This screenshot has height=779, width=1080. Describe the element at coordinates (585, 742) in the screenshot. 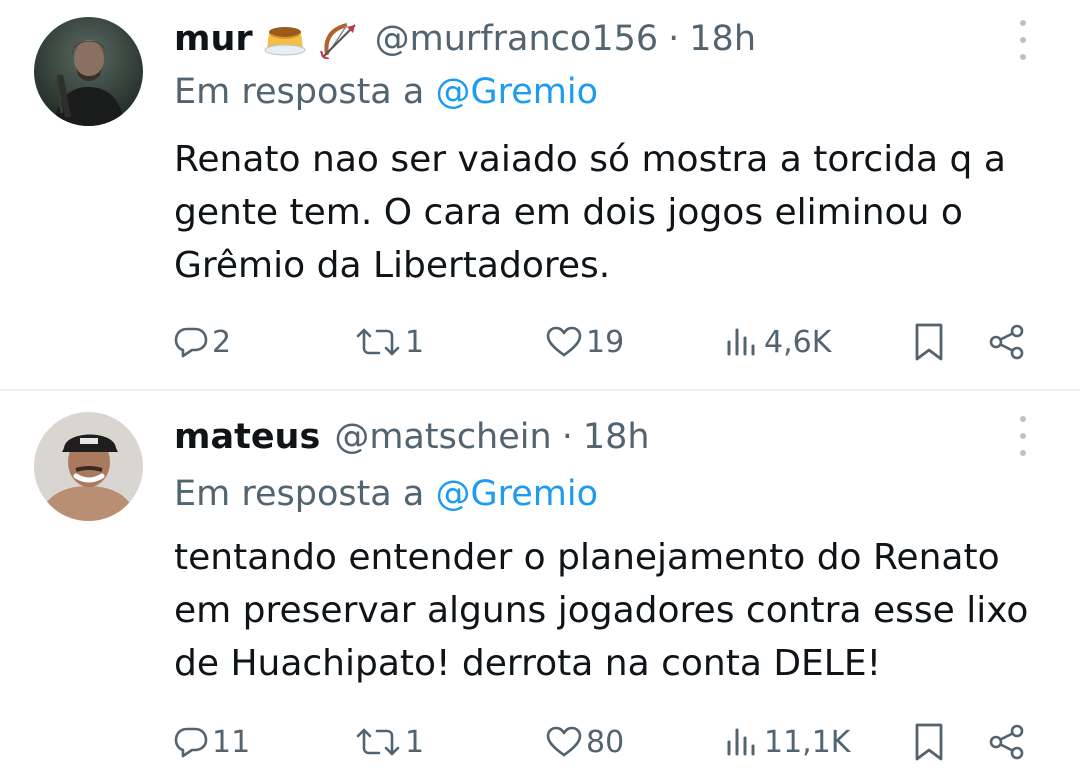

I see `like-button: 80` at that location.